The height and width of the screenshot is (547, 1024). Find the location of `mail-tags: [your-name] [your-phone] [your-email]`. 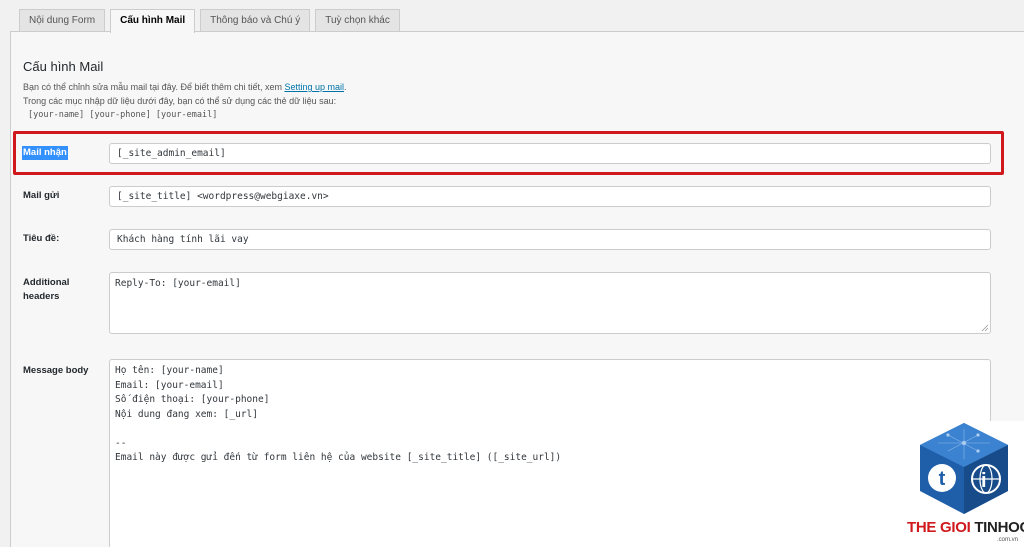

mail-tags: [your-name] [your-phone] [your-email] is located at coordinates (123, 115).